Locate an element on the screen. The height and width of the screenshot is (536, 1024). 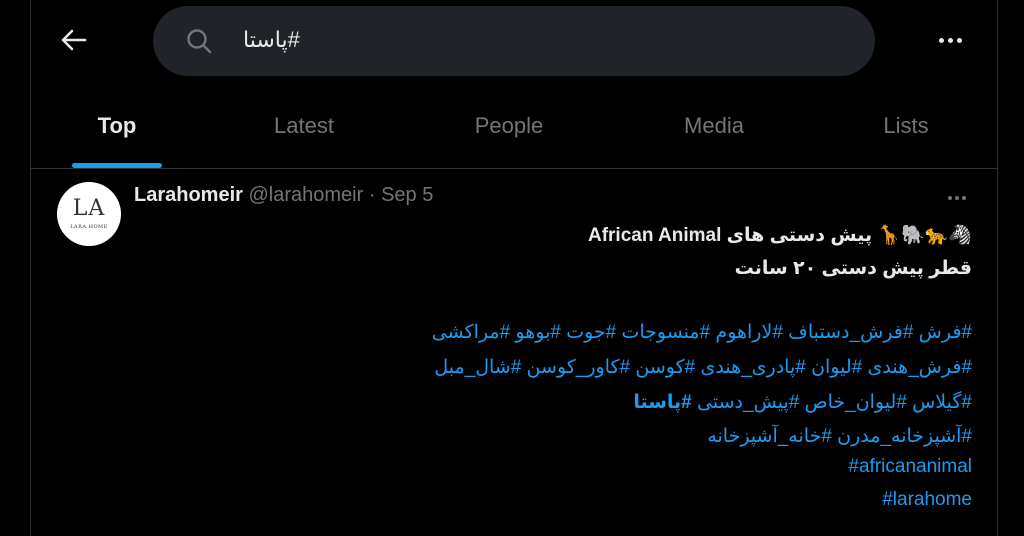
search-tabs: Top Latest People Media Lists is located at coordinates (514, 126).